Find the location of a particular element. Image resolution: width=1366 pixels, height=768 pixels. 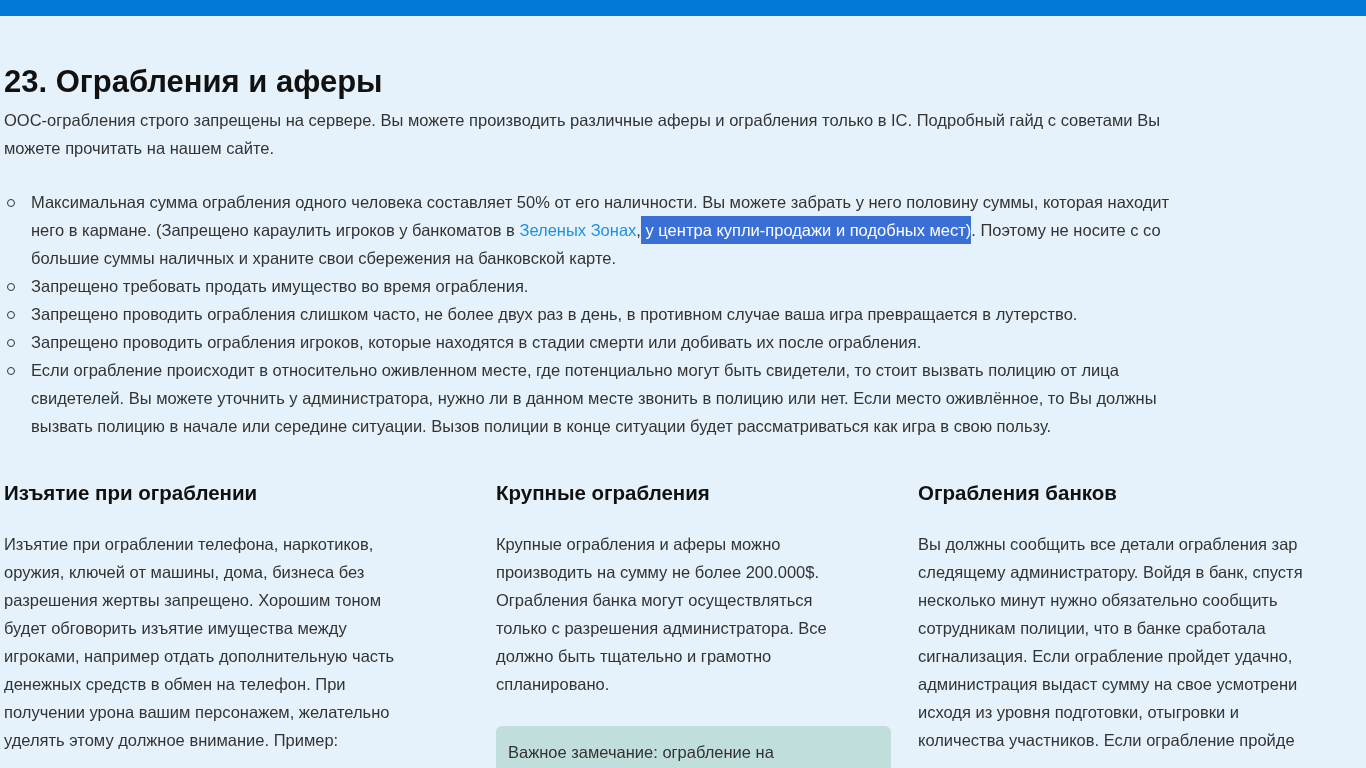

section-text: сотрудникам полиции, что в банке сработала is located at coordinates (1092, 628).